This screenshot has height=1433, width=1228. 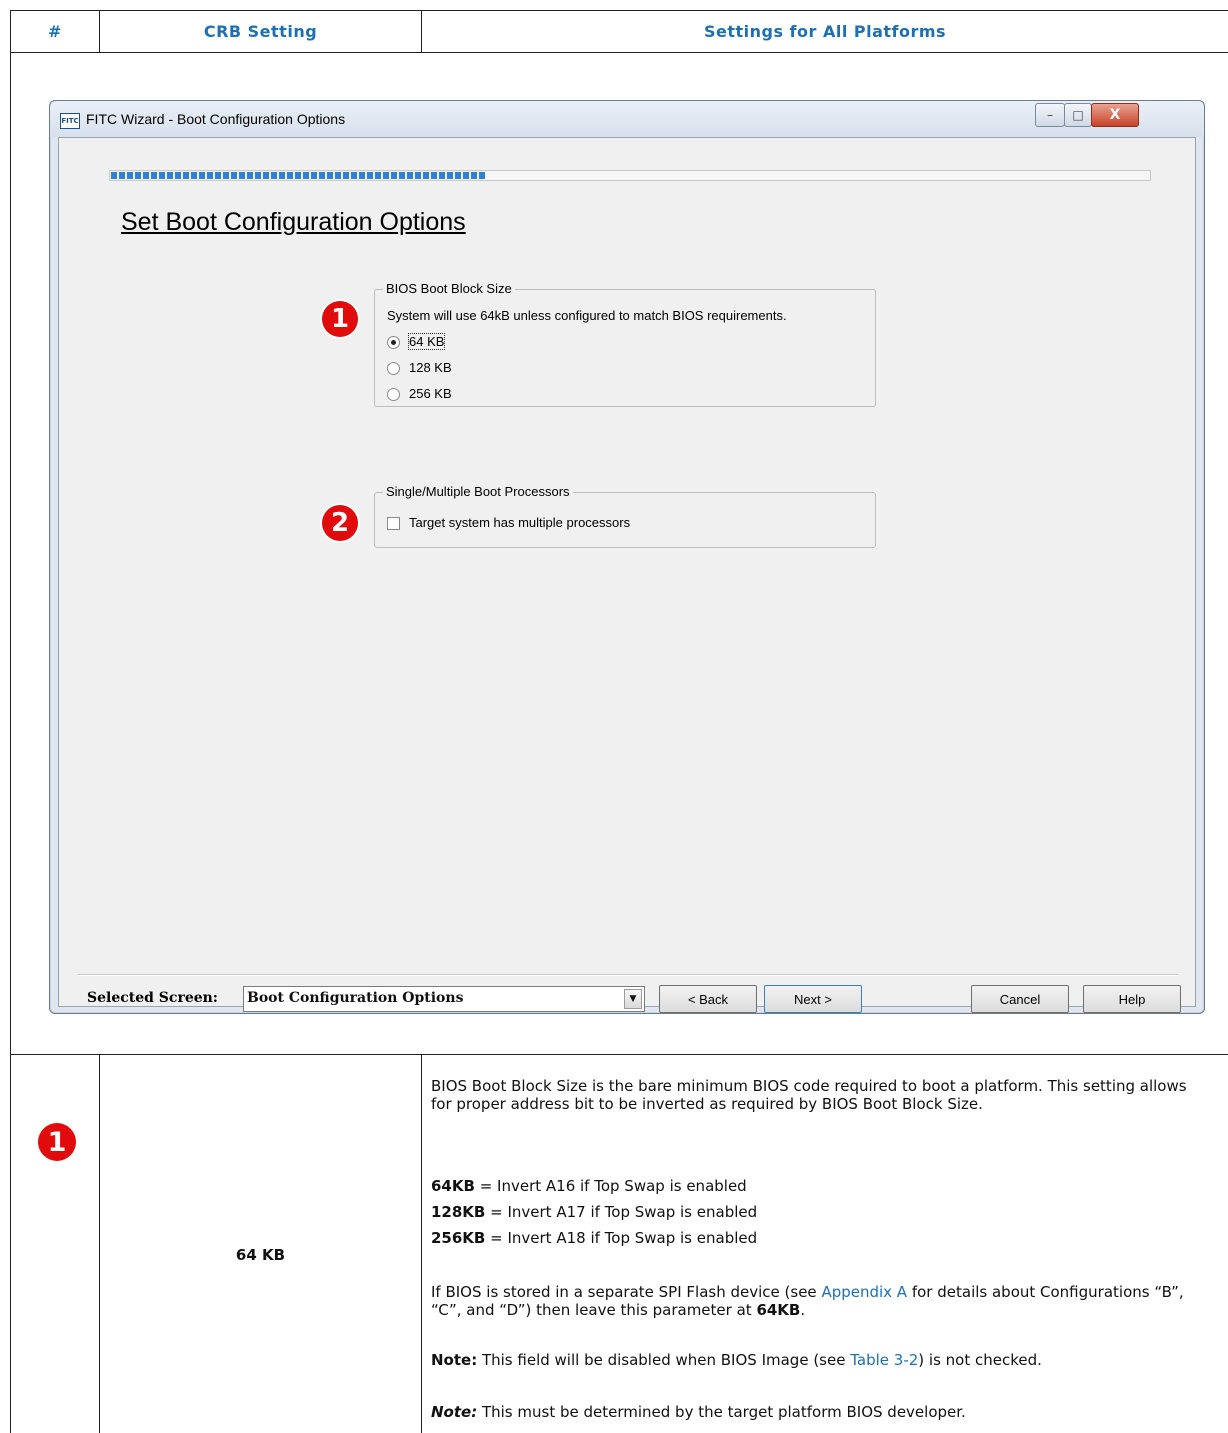 What do you see at coordinates (55, 31) in the screenshot?
I see `table-header-number: #` at bounding box center [55, 31].